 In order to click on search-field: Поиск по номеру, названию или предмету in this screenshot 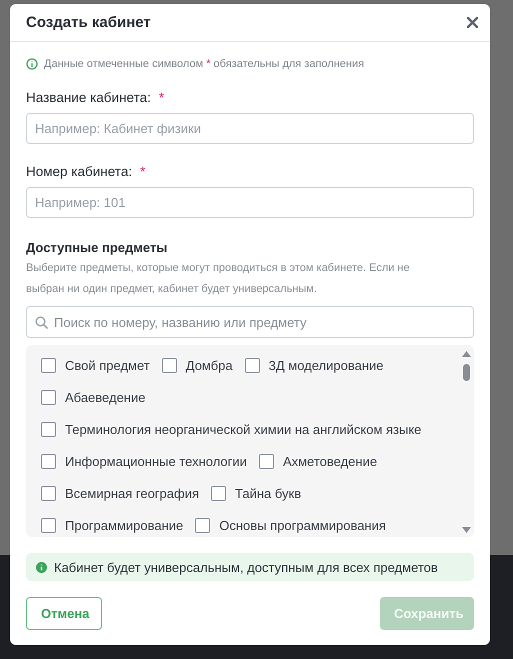, I will do `click(250, 322)`.